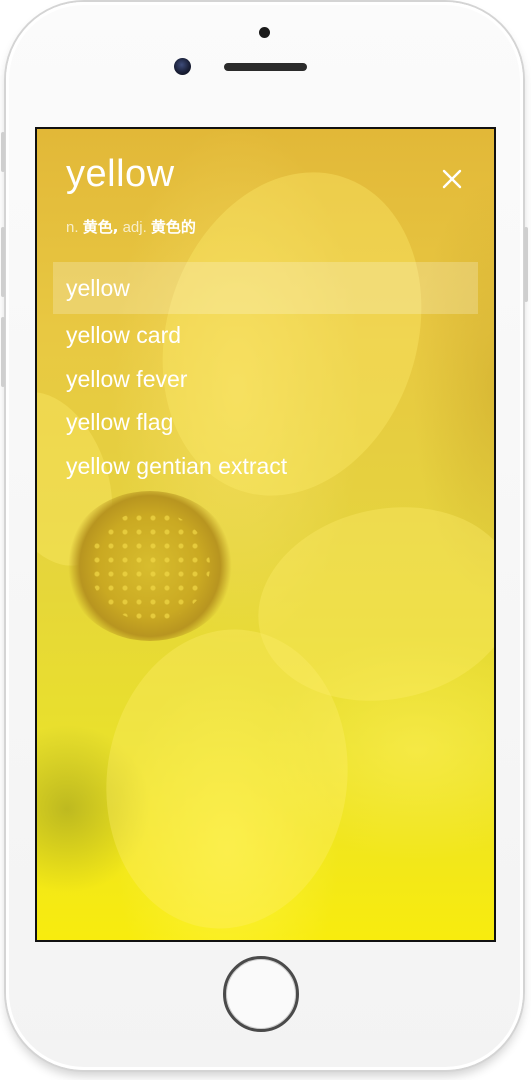 Image resolution: width=531 pixels, height=1080 pixels. Describe the element at coordinates (120, 174) in the screenshot. I see `word-title: yellow` at that location.